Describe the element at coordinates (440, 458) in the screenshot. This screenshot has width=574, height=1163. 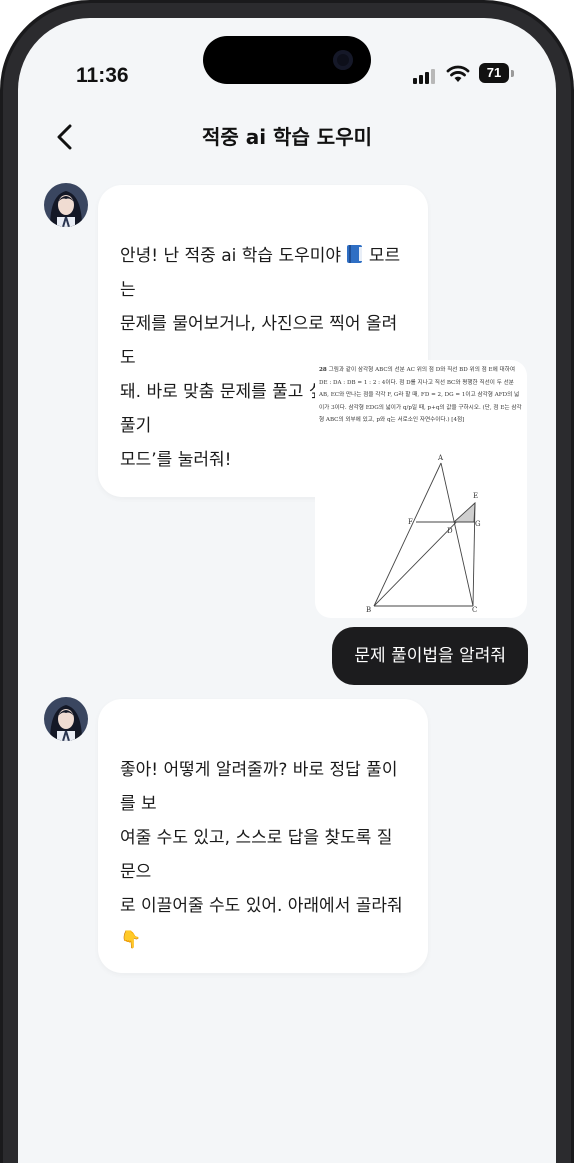
I see `point-label-a: A` at that location.